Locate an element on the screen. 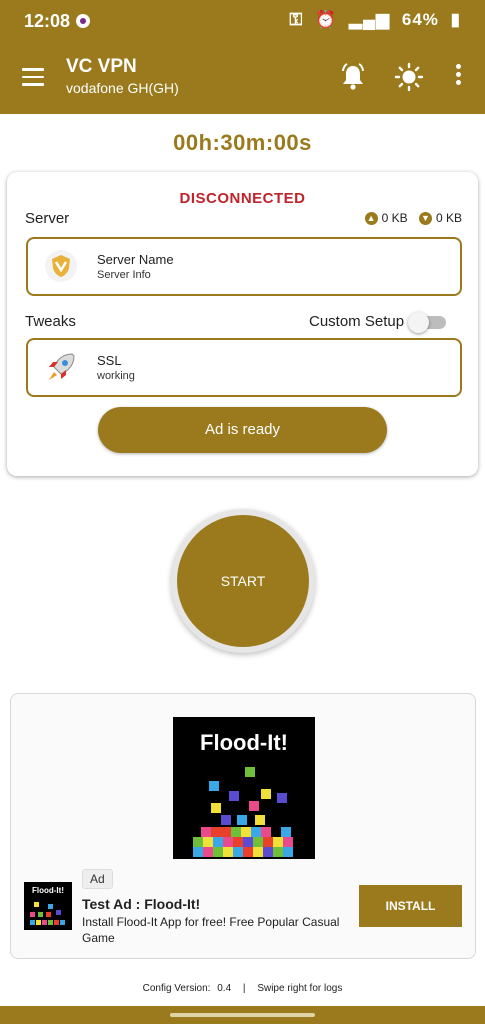 This screenshot has width=485, height=1024. status-icons: ⚿ ⏰ ▂▄▆ 64% ▮ is located at coordinates (372, 20).